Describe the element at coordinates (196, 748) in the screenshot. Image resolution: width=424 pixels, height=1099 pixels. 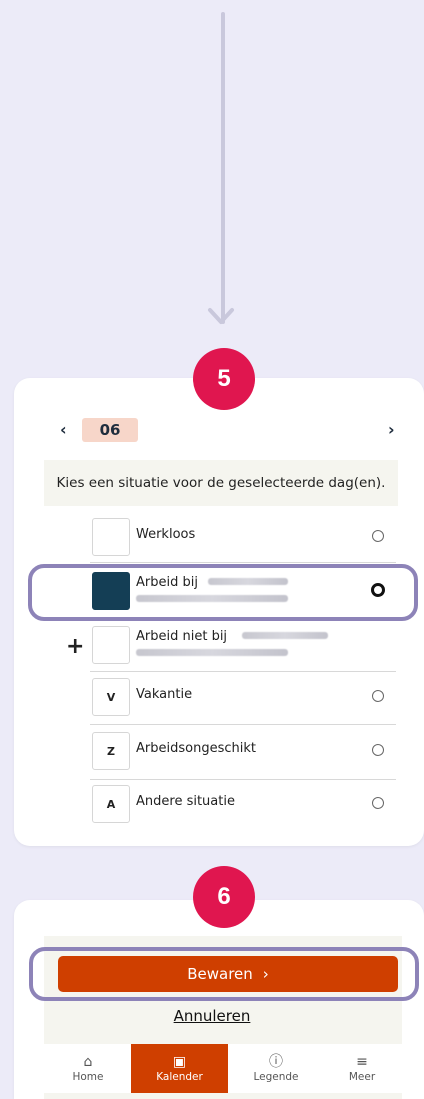
I see `option-label: Arbeidsongeschikt` at that location.